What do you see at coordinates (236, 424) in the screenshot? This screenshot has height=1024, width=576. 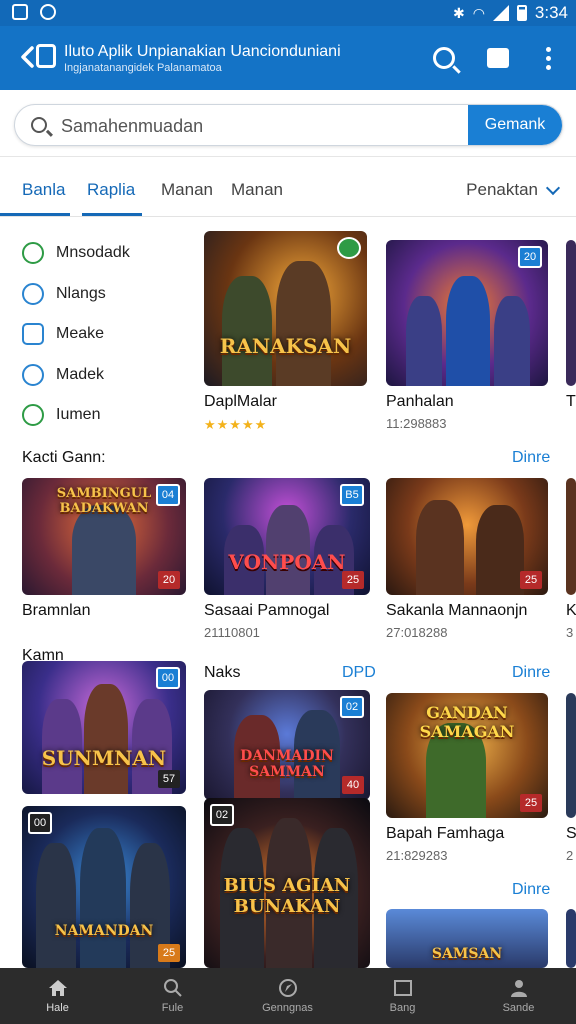 I see `rating-stars: ★★★★★` at bounding box center [236, 424].